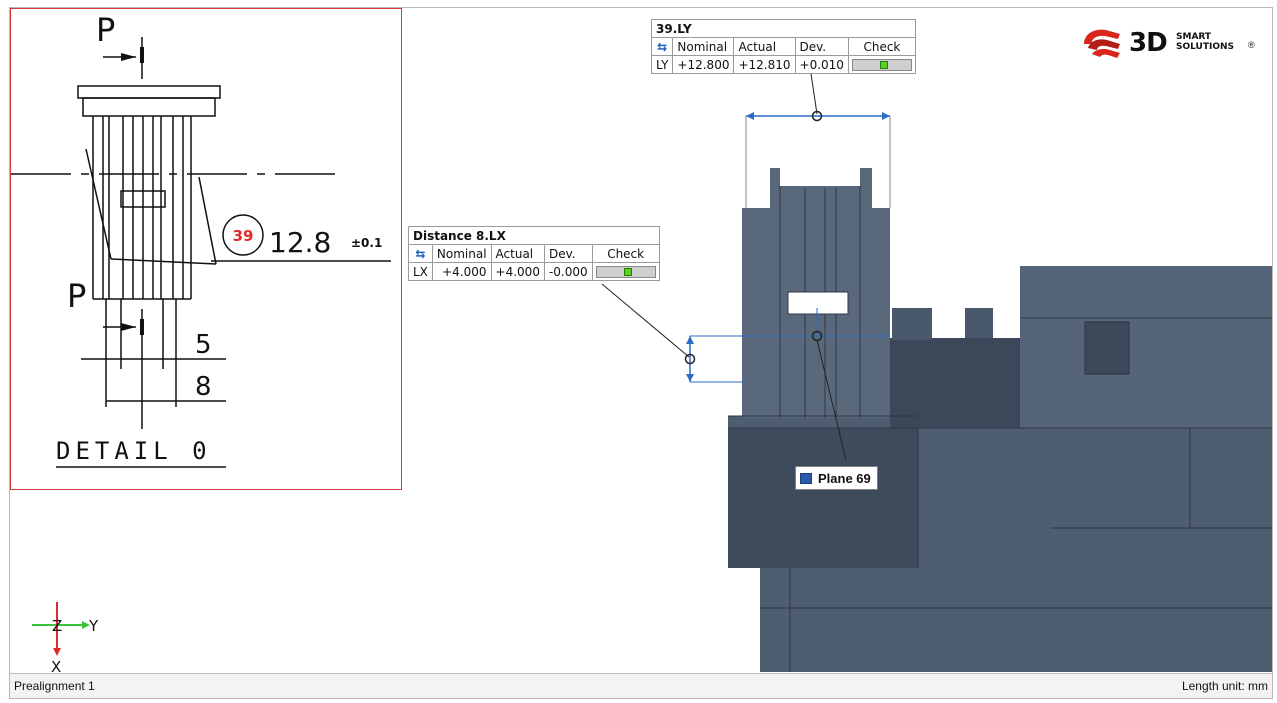 This screenshot has width=1277, height=703. I want to click on part-top-block, so click(1146, 347).